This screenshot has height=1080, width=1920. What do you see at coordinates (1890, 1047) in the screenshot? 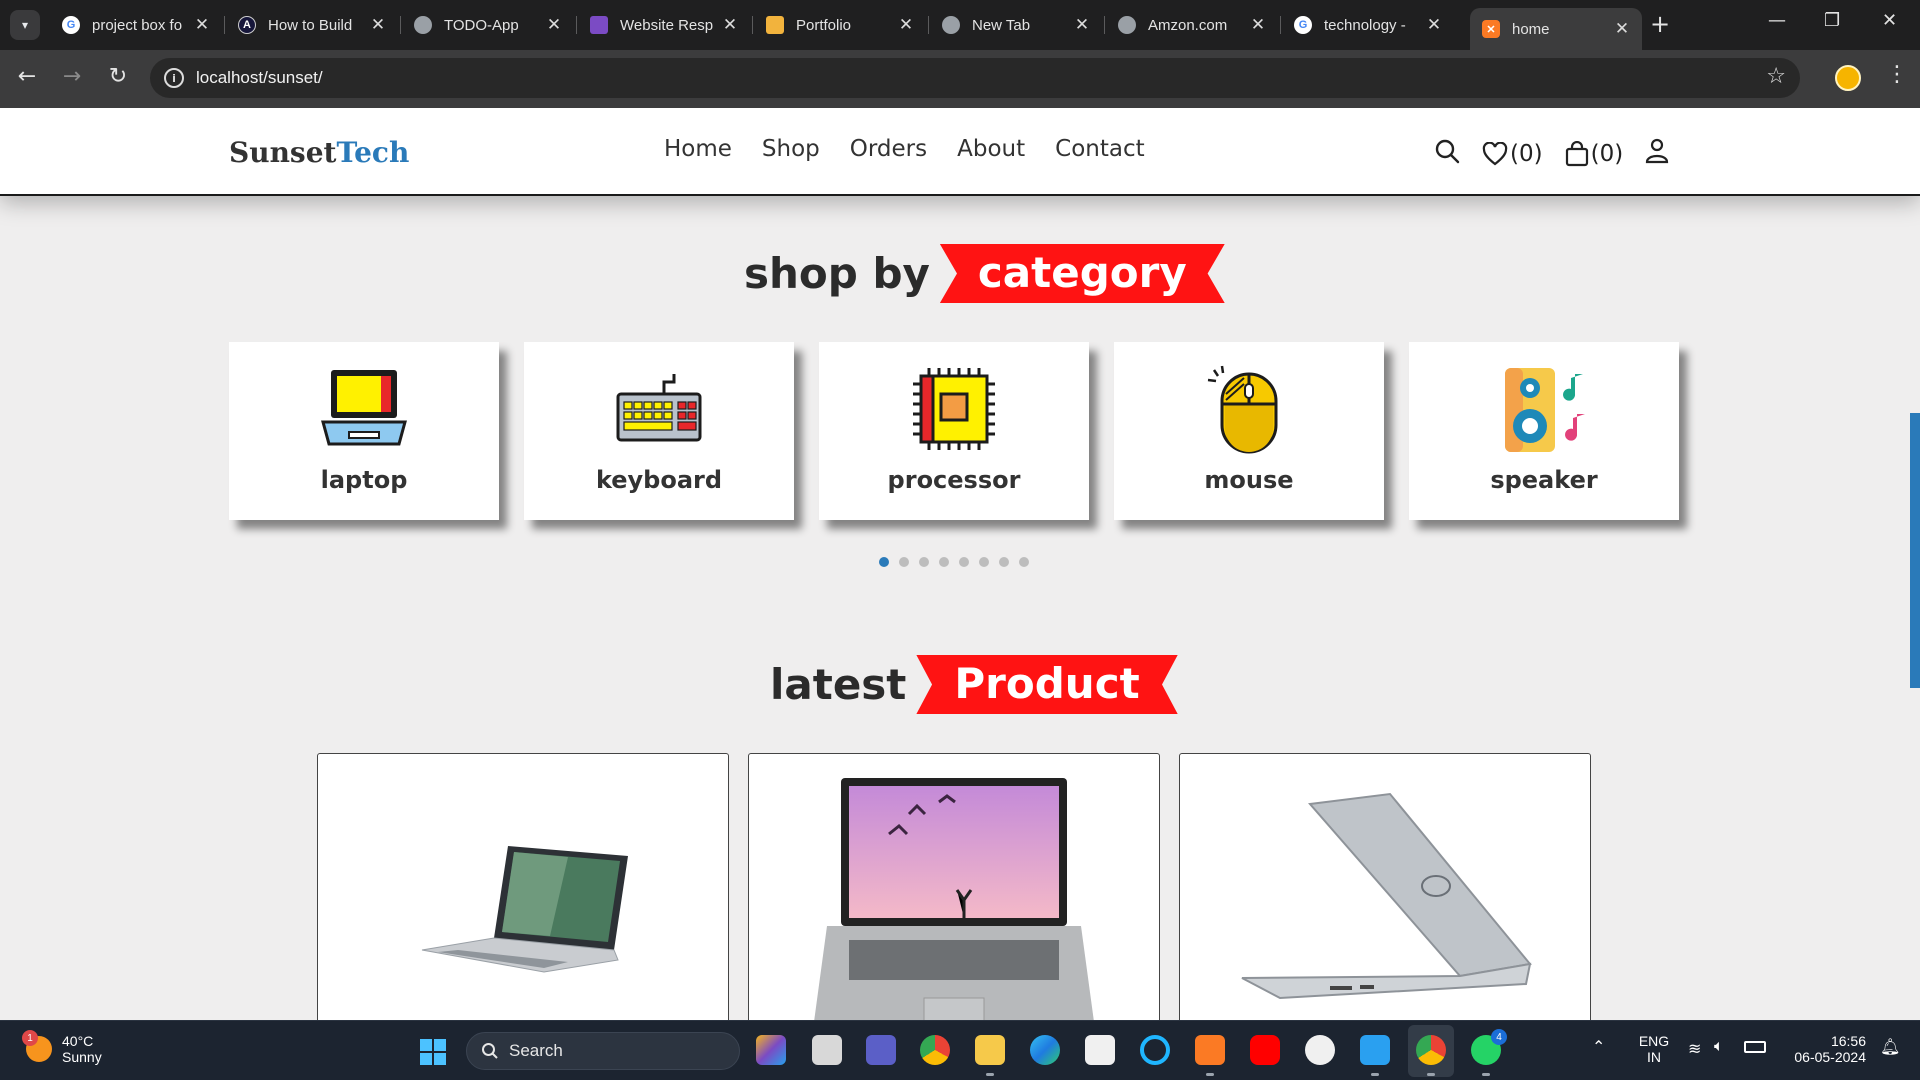
I see `notification-bell-icon: 🔔︎` at bounding box center [1890, 1047].